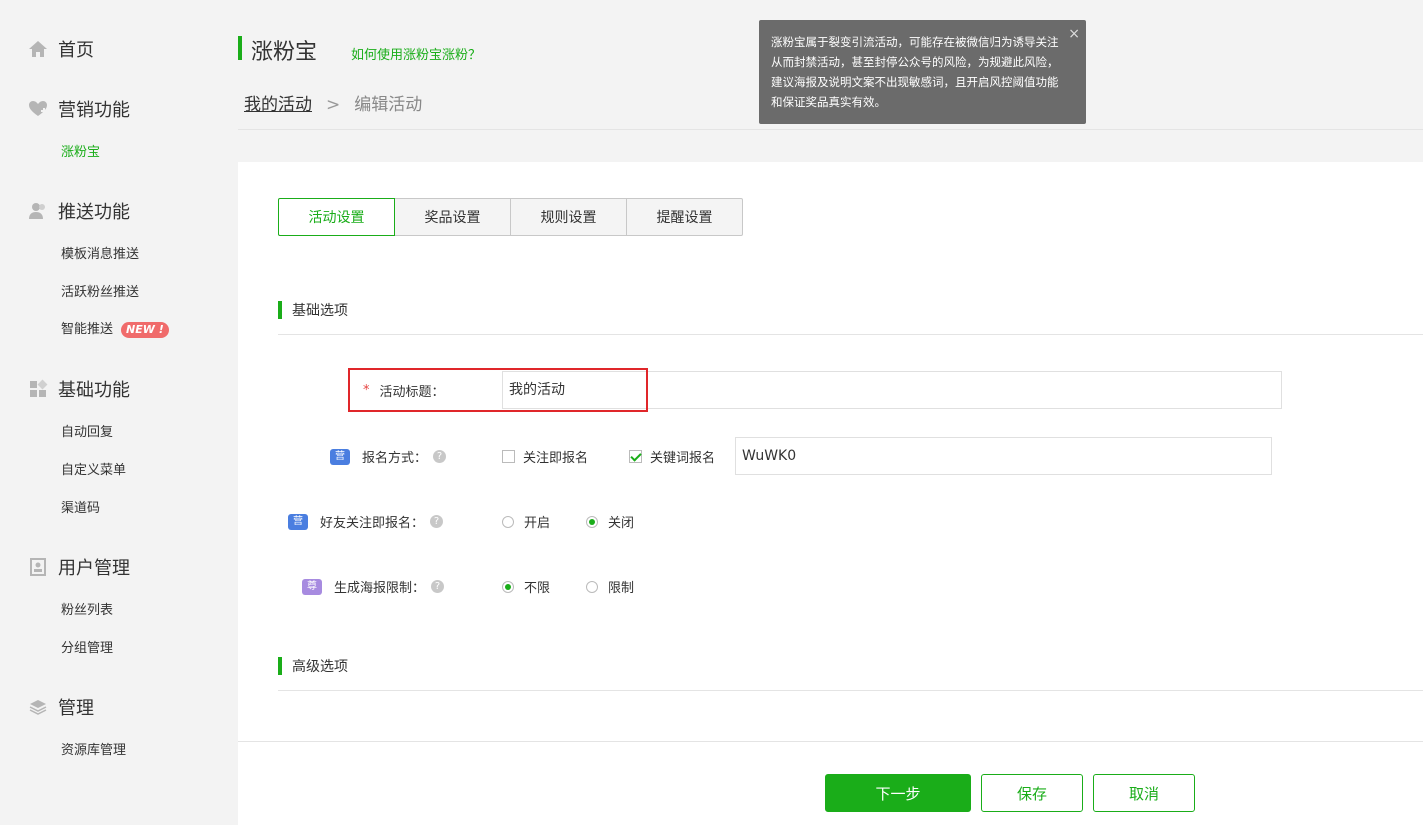 Image resolution: width=1423 pixels, height=825 pixels. What do you see at coordinates (1074, 34) in the screenshot?
I see `close-icon: ×` at bounding box center [1074, 34].